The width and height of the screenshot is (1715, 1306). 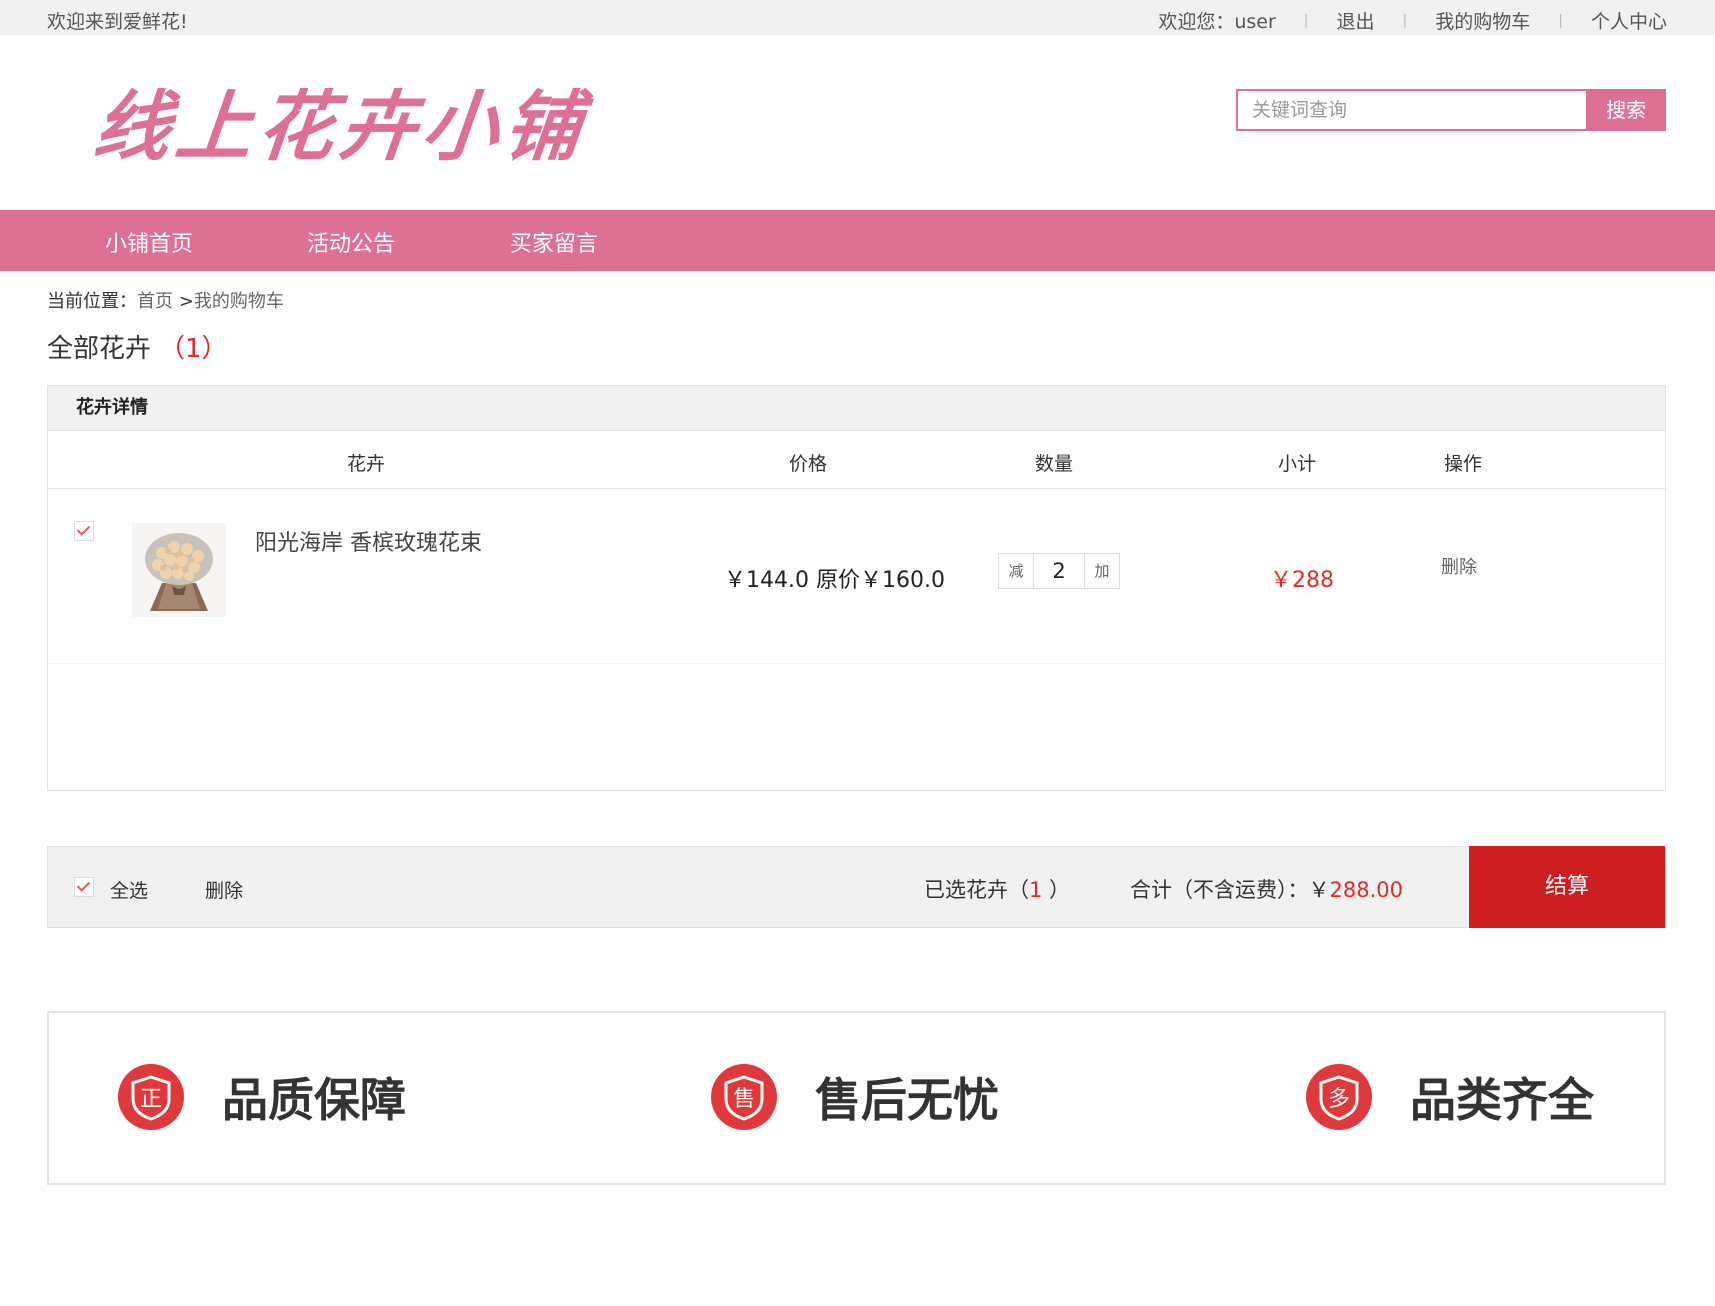 I want to click on column-header-flower: 花卉, so click(x=366, y=464).